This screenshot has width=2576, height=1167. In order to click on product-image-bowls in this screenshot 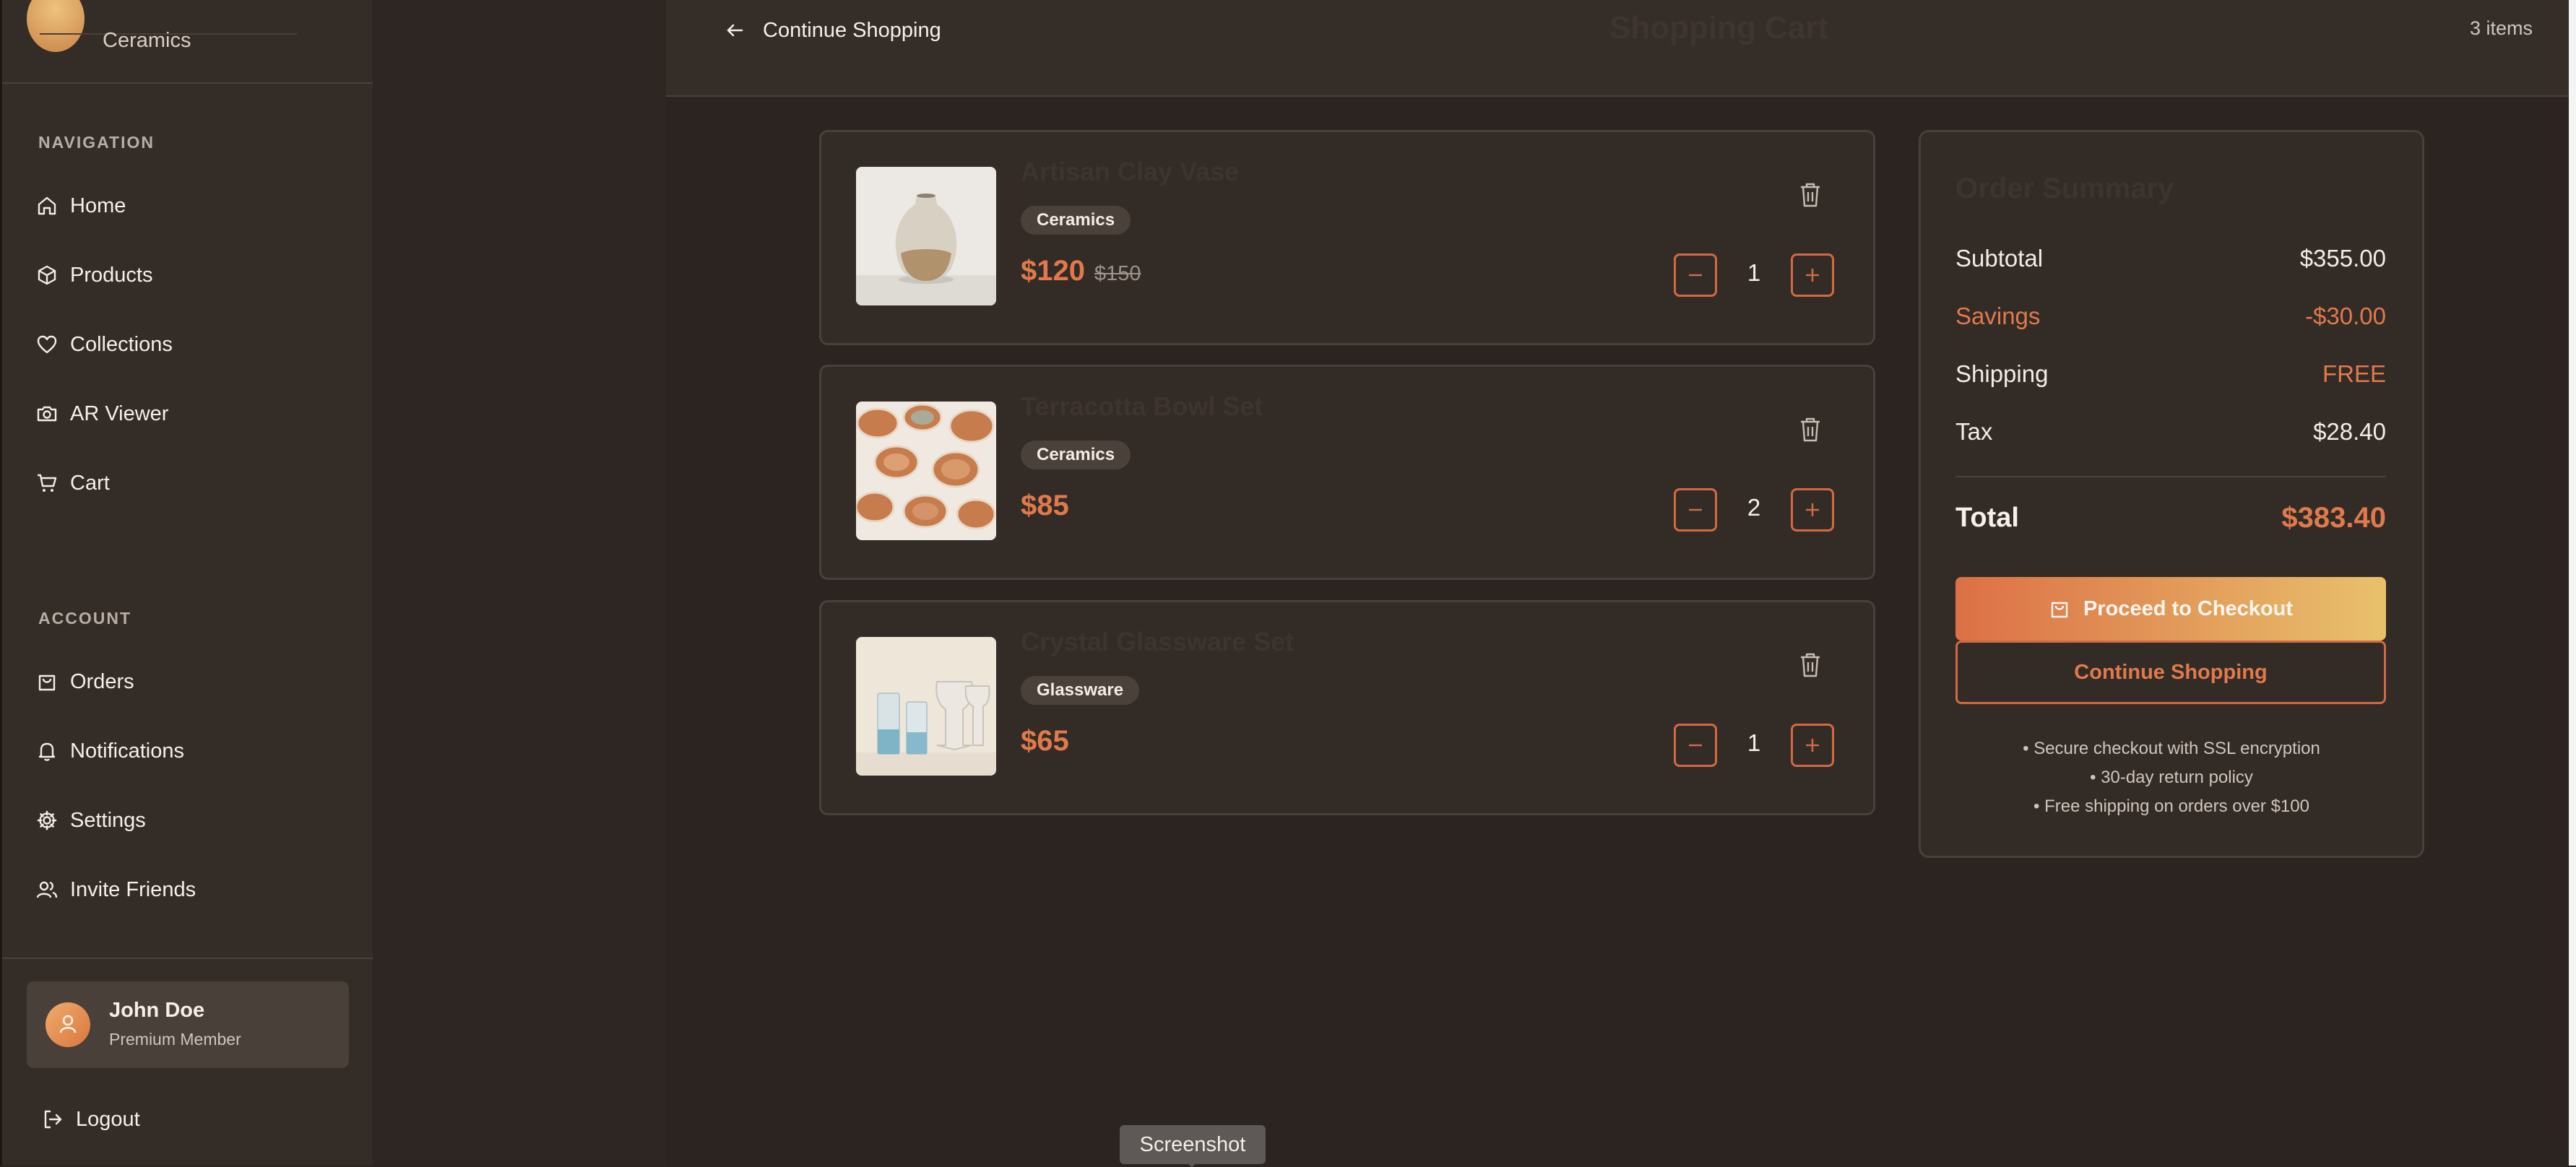, I will do `click(926, 471)`.